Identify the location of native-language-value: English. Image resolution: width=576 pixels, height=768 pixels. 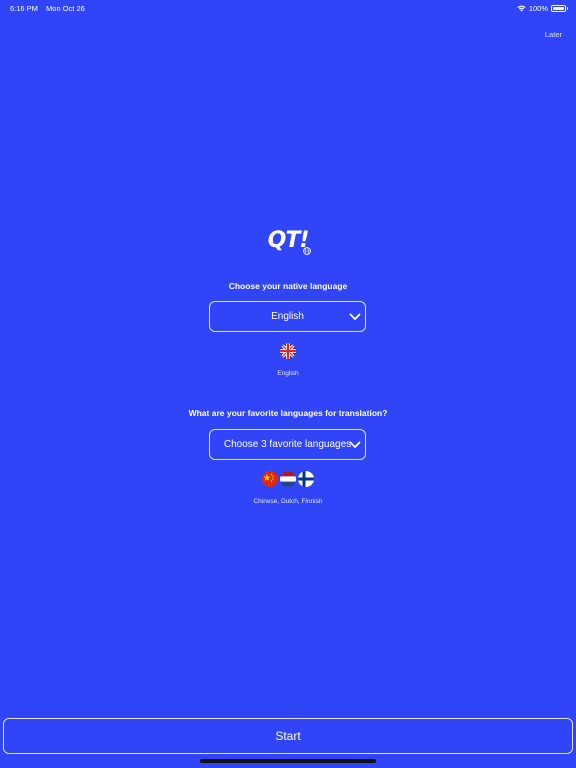
(287, 316).